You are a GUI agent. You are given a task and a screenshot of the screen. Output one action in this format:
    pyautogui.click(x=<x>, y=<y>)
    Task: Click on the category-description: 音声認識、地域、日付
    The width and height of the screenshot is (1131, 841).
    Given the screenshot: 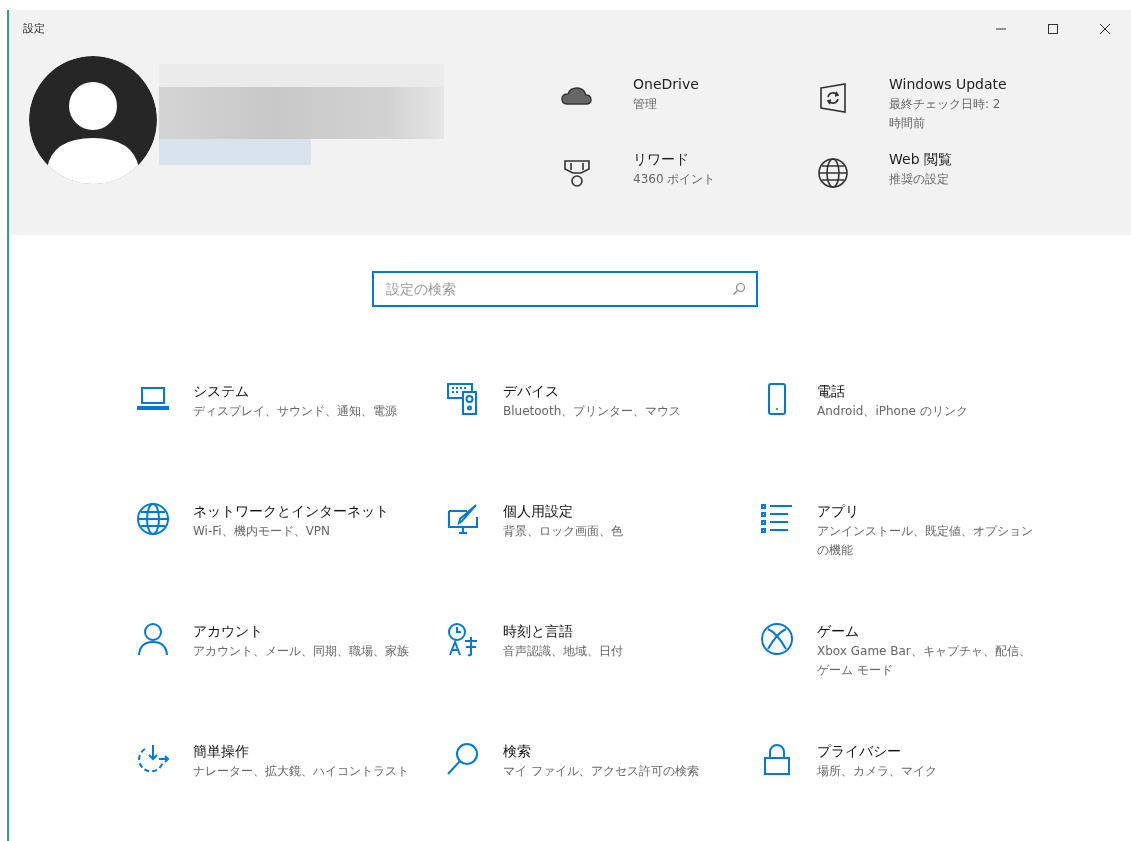 What is the action you would take?
    pyautogui.click(x=563, y=651)
    